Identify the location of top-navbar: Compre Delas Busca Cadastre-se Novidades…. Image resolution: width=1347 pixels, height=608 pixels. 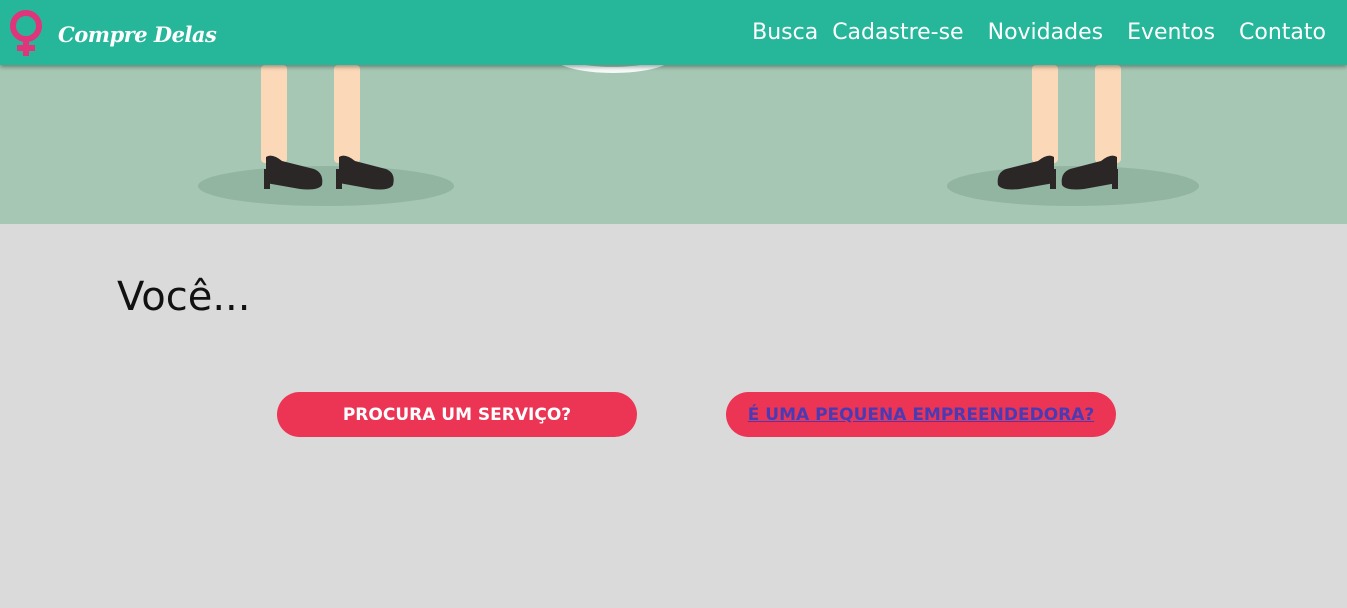
(673, 32).